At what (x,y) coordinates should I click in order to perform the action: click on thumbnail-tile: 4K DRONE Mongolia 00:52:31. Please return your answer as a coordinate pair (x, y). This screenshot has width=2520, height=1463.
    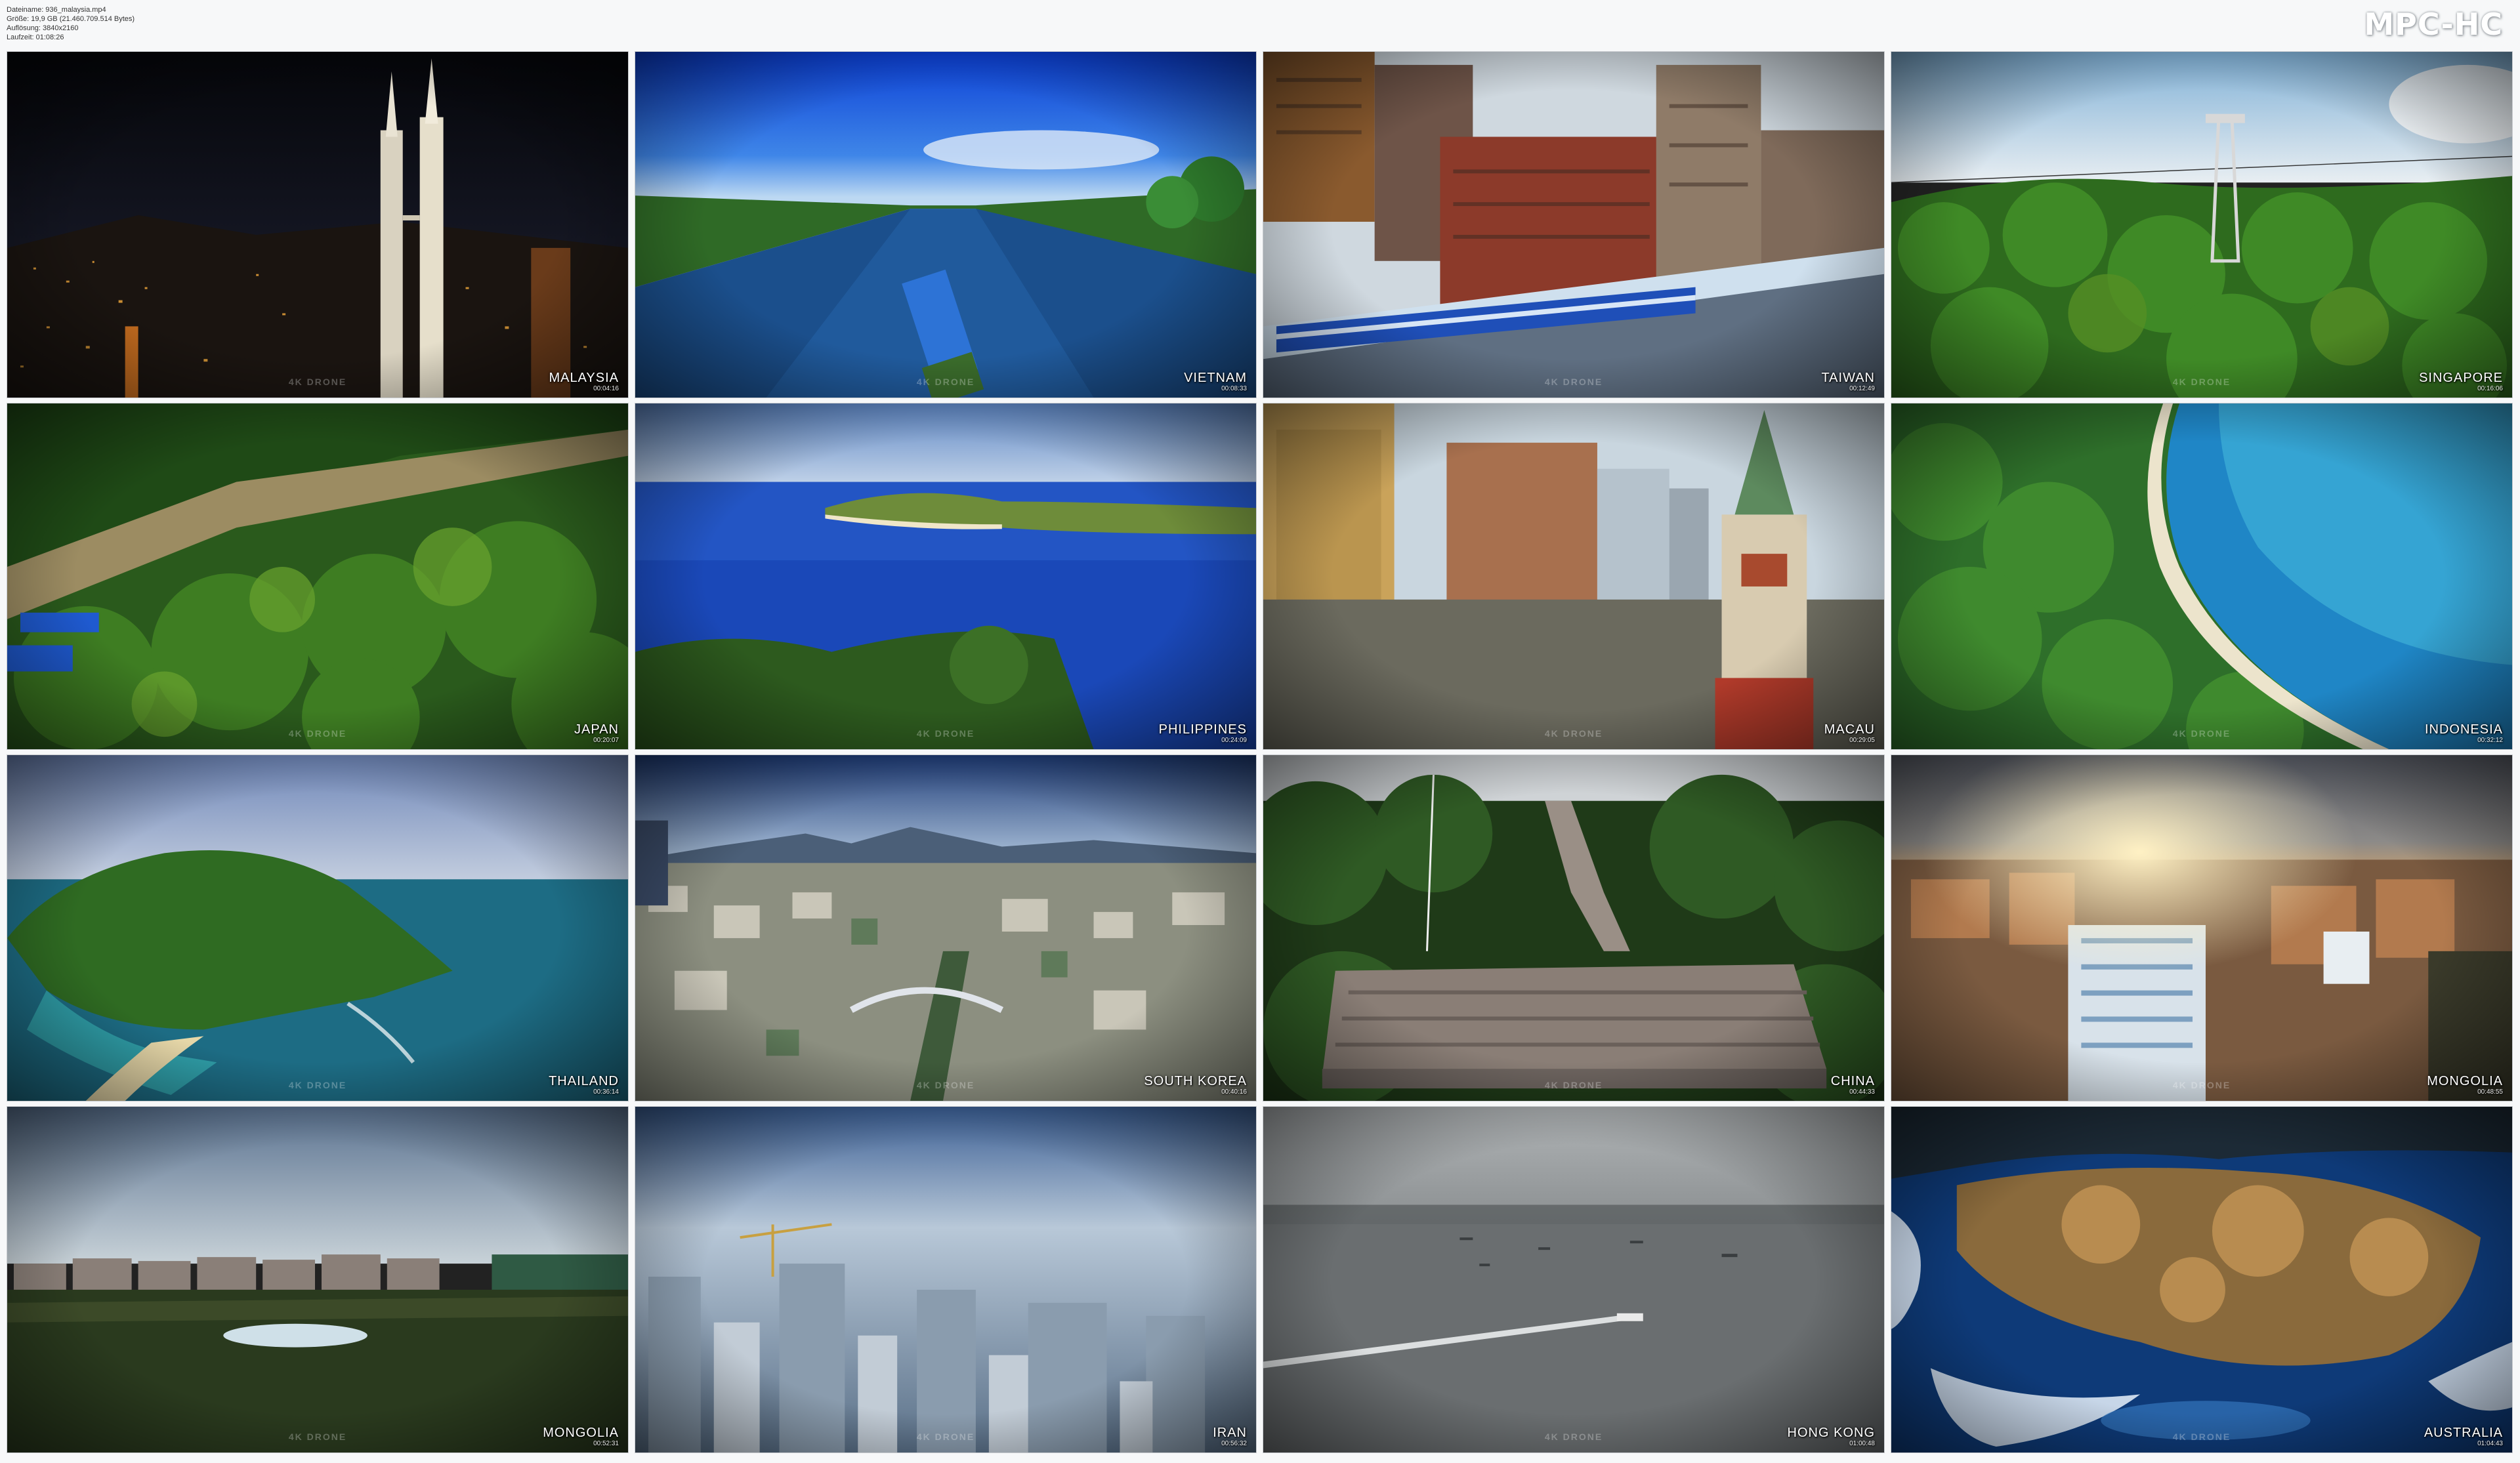
    Looking at the image, I should click on (318, 1280).